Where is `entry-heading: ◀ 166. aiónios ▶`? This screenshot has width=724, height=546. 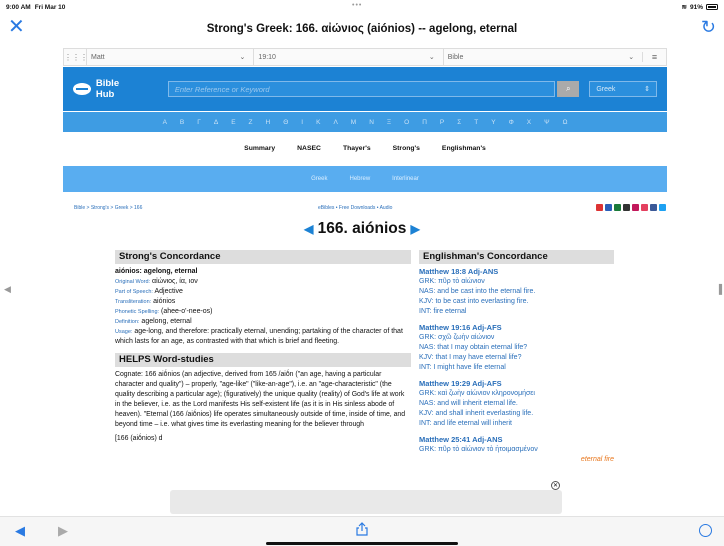
entry-heading: ◀ 166. aiónios ▶ is located at coordinates (362, 229).